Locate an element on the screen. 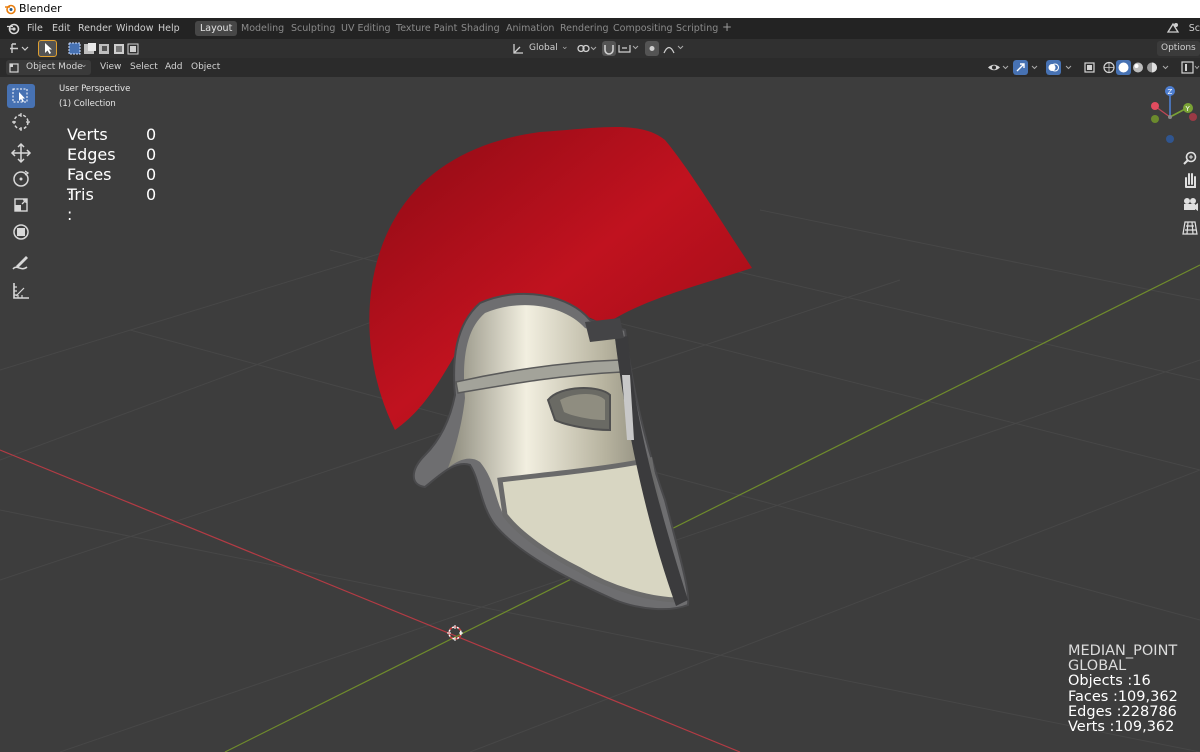  navigation-gizmo is located at coordinates (1174, 114).